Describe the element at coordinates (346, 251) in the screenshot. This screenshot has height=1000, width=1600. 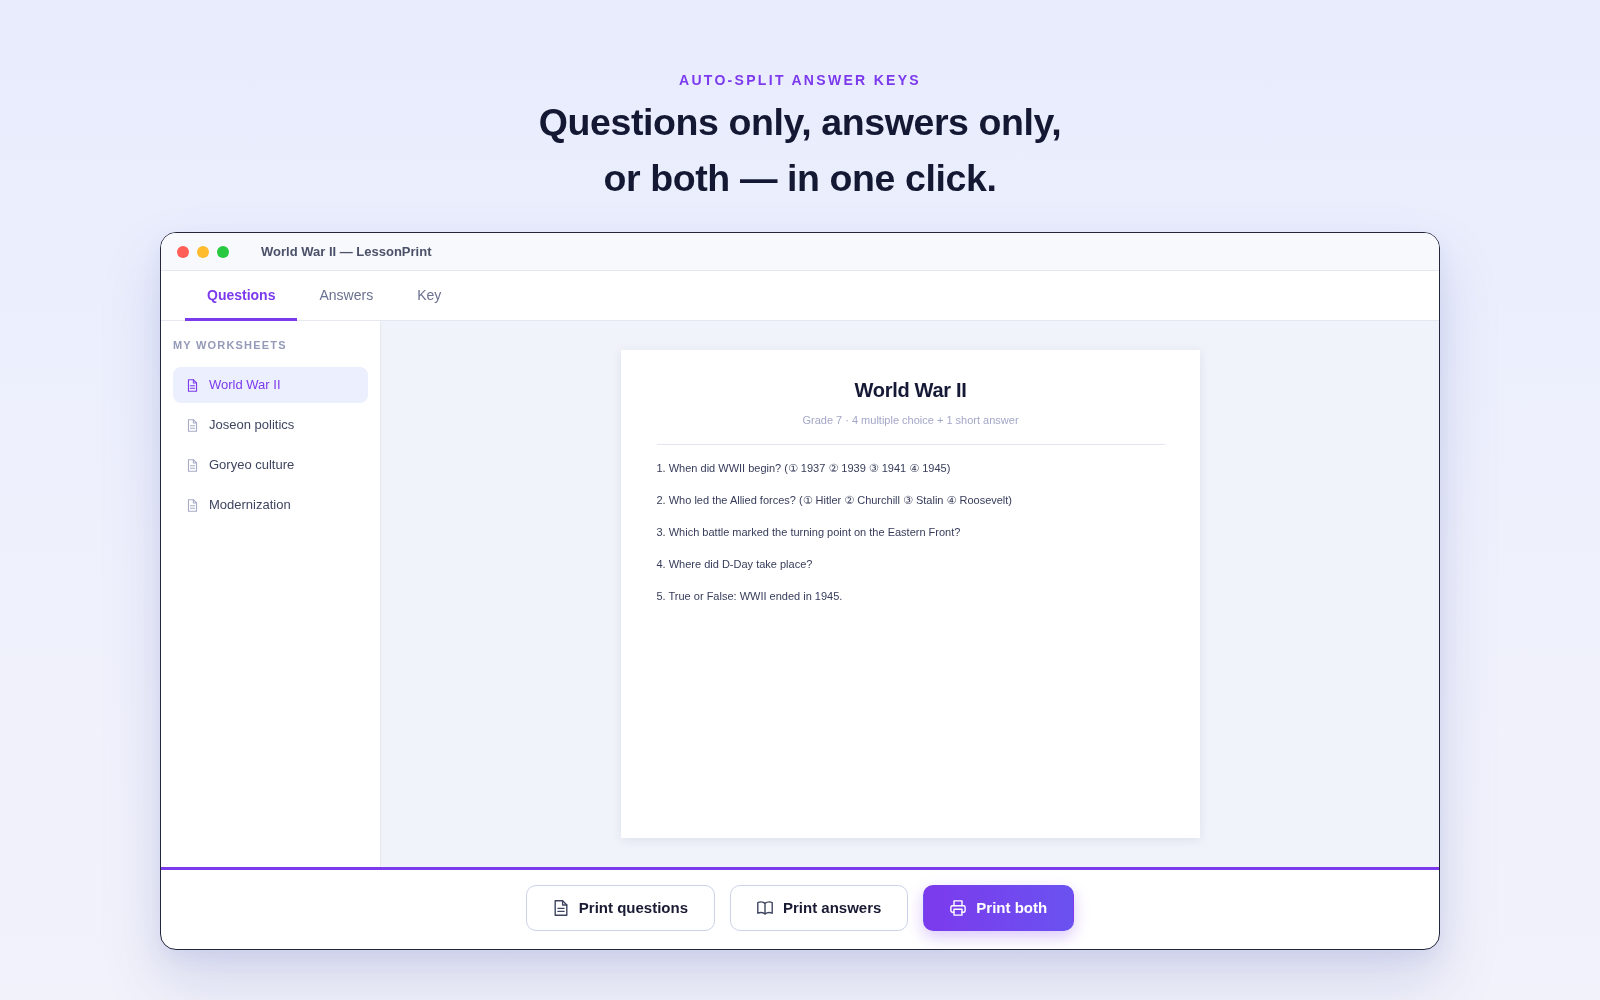
I see `window-title: World War II — LessonPrint` at that location.